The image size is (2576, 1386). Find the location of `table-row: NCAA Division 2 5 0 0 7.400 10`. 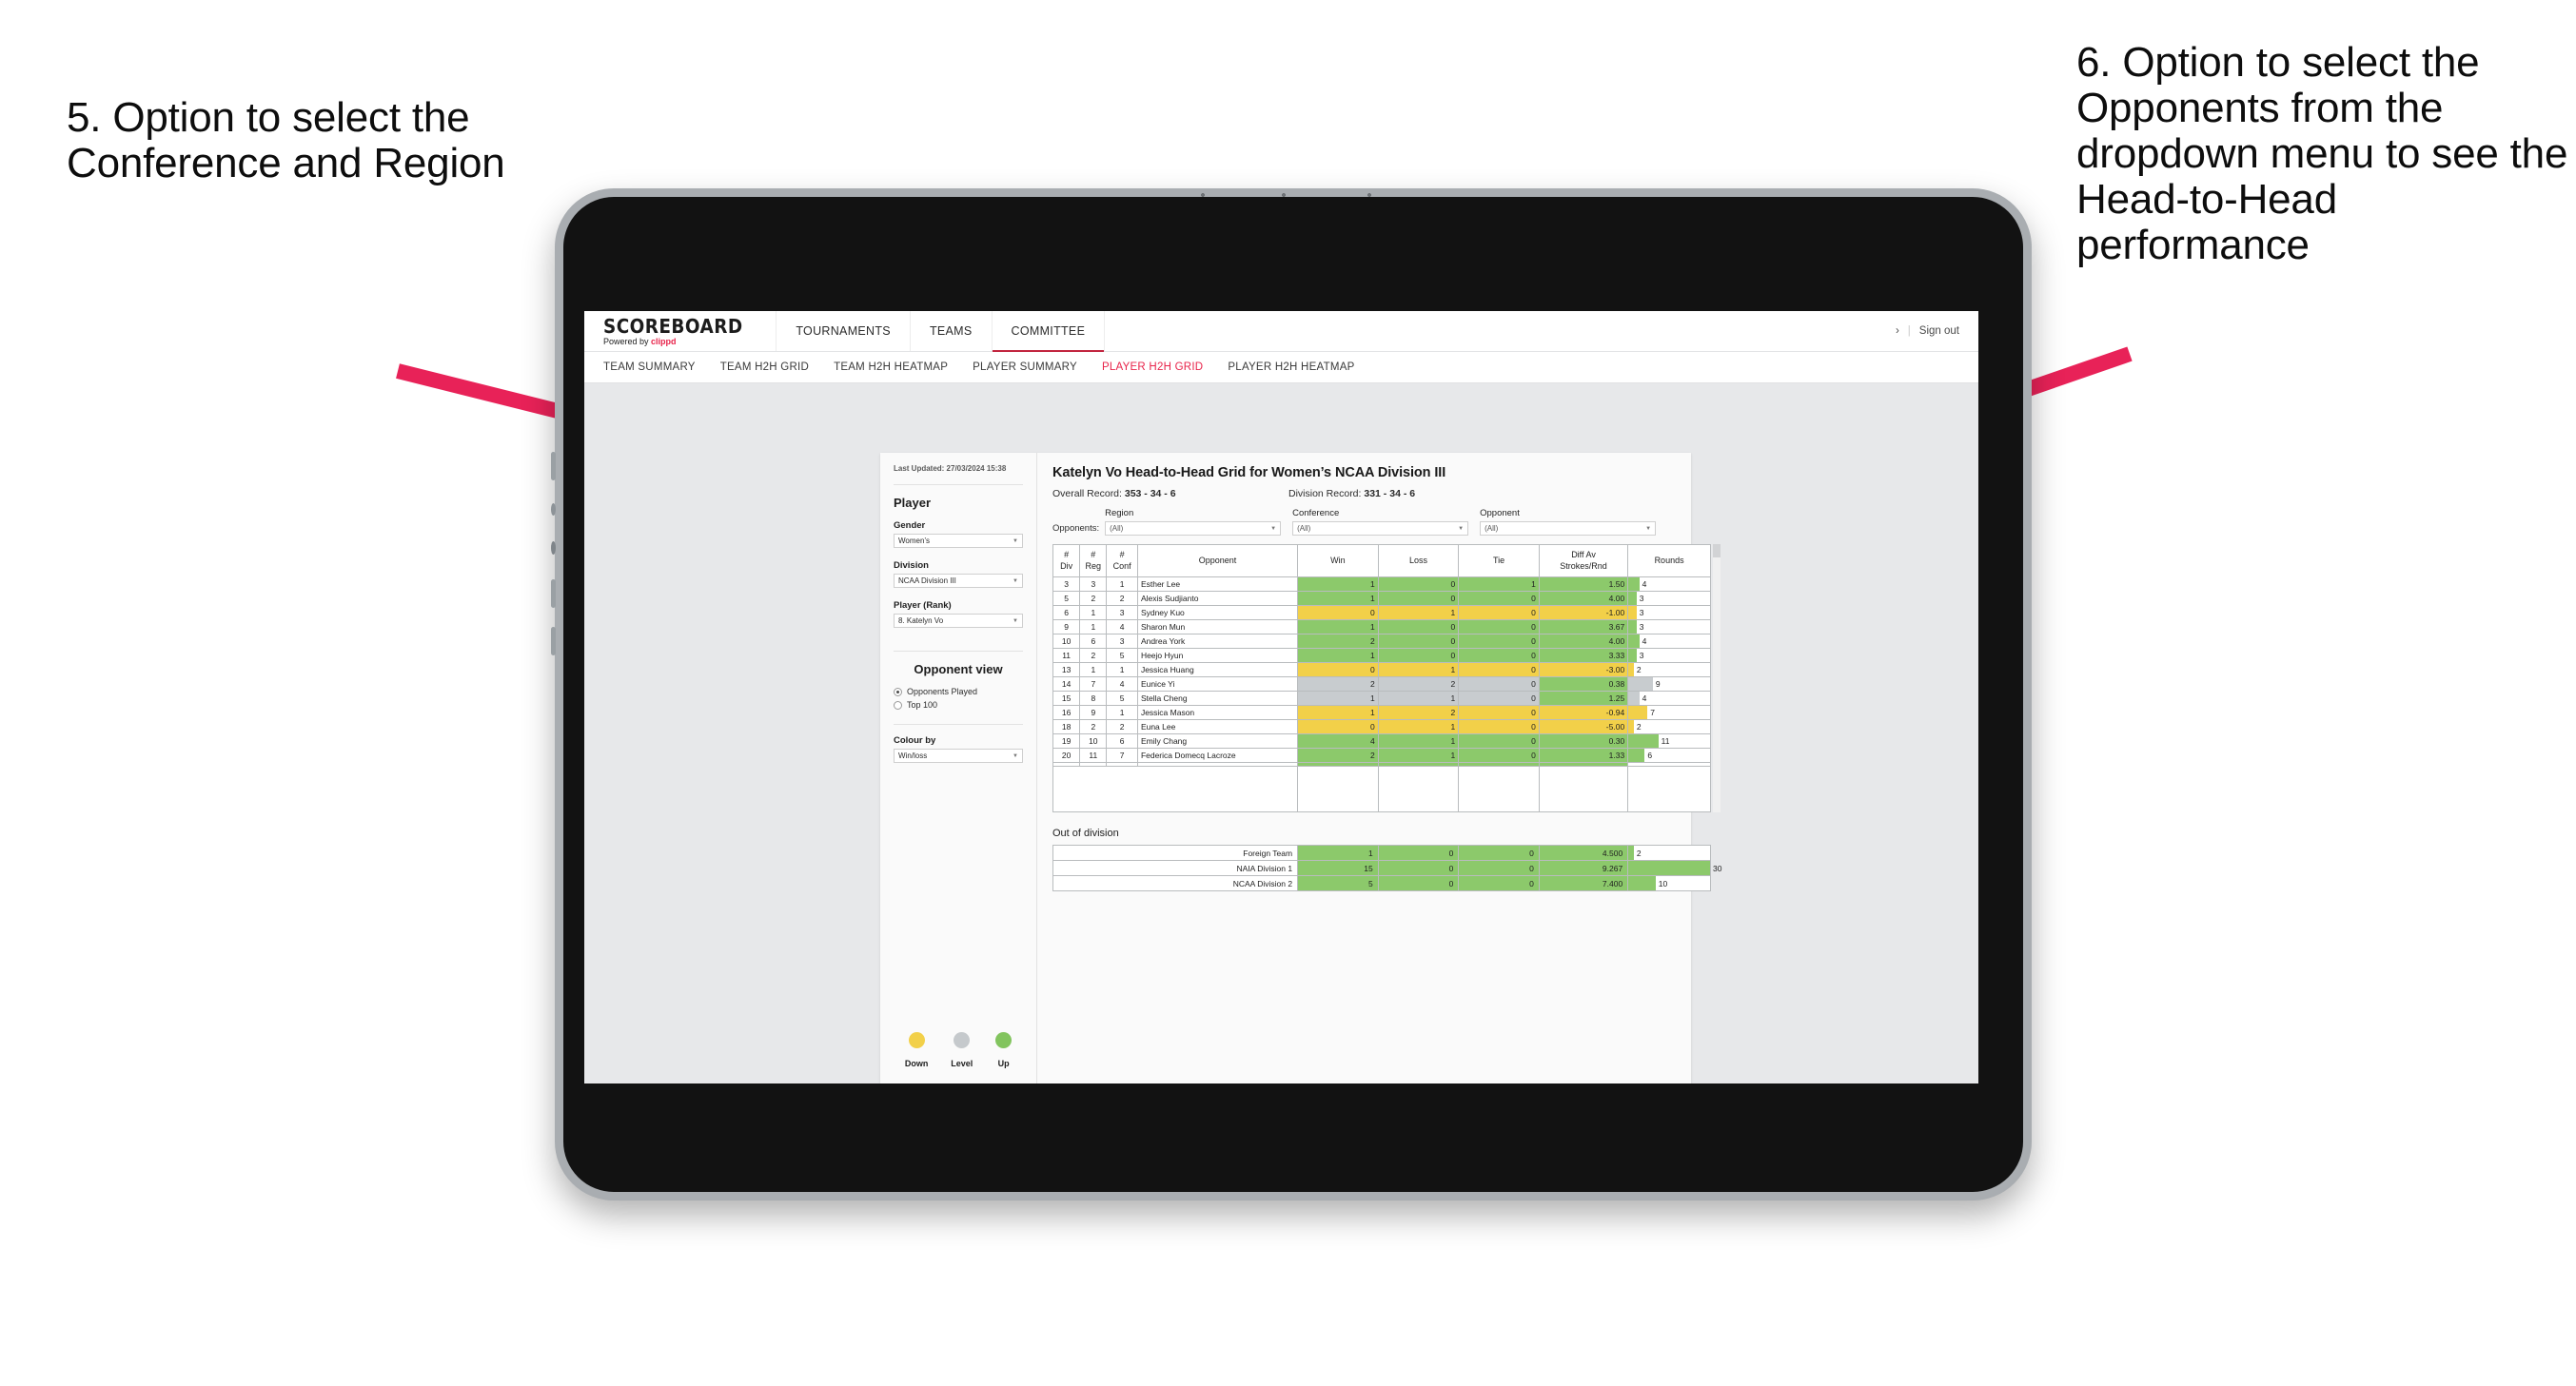

table-row: NCAA Division 2 5 0 0 7.400 10 is located at coordinates (1381, 883).